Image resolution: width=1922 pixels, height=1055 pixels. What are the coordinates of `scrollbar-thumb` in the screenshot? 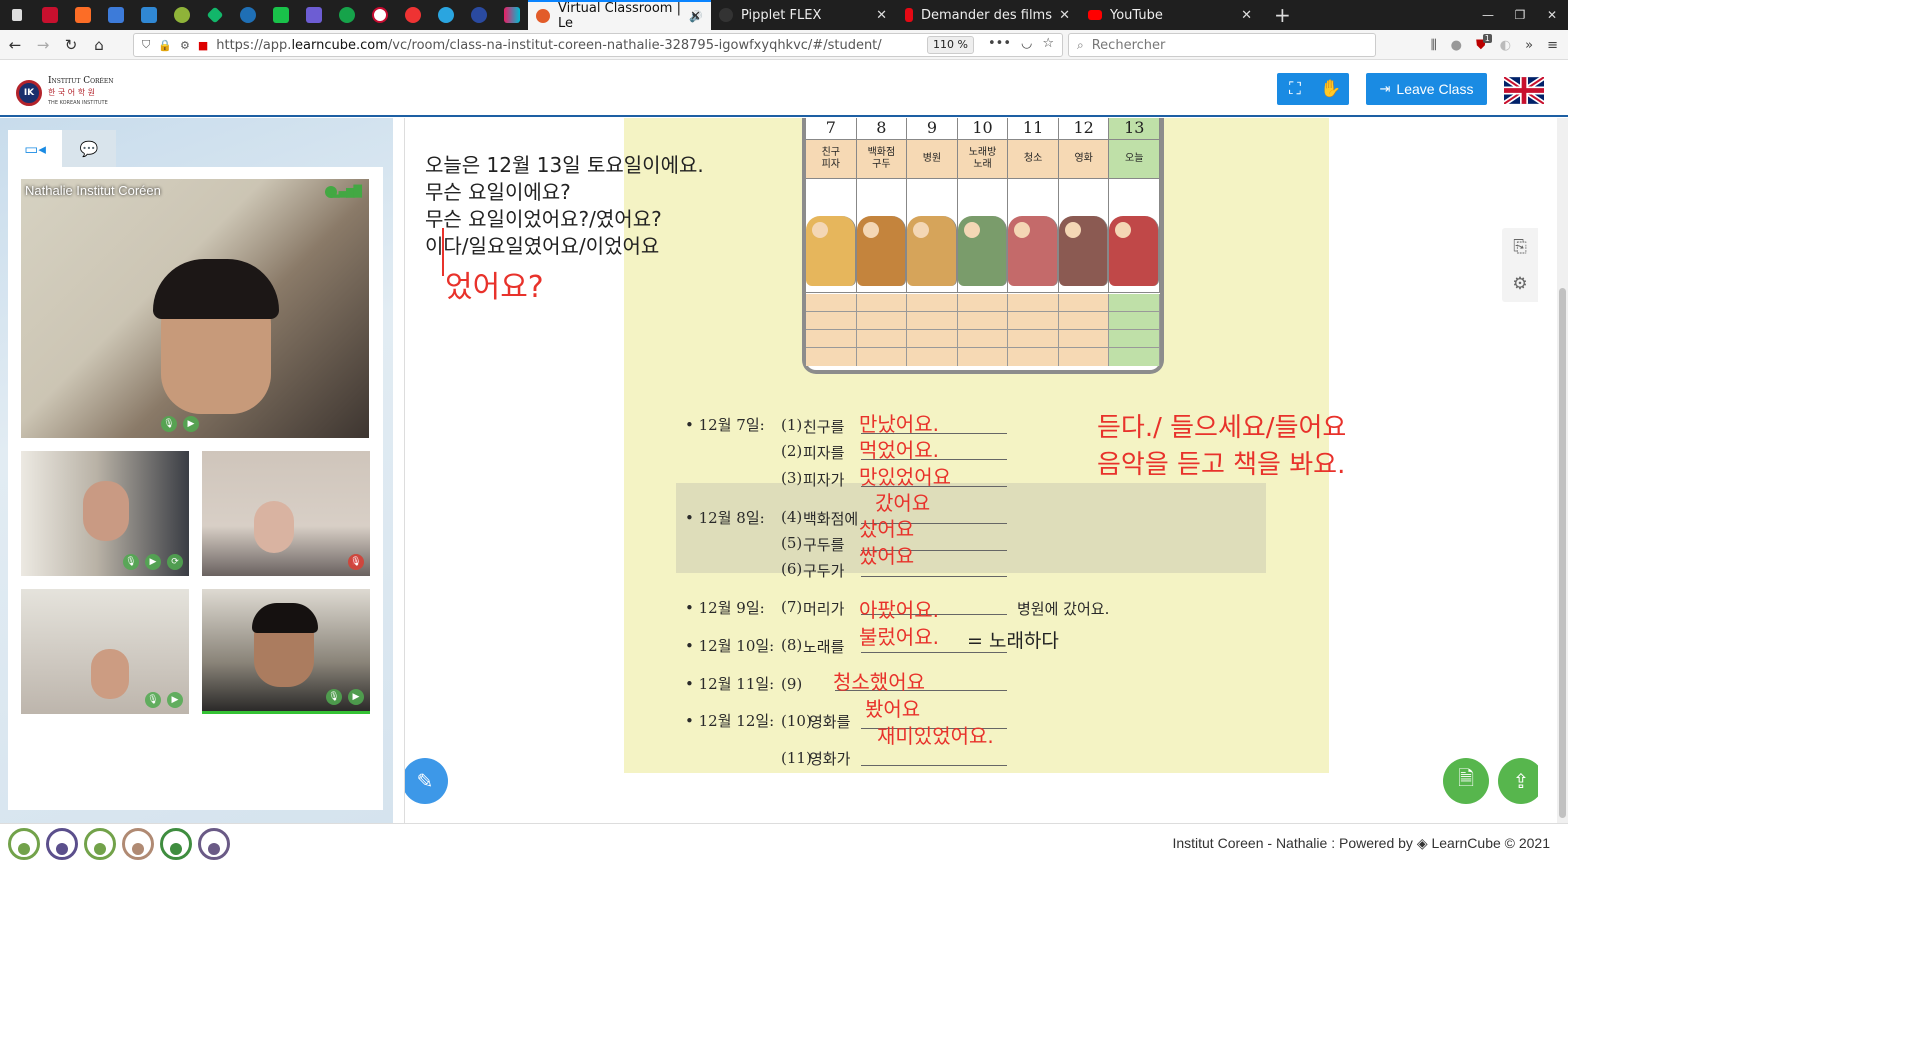 It's located at (1562, 553).